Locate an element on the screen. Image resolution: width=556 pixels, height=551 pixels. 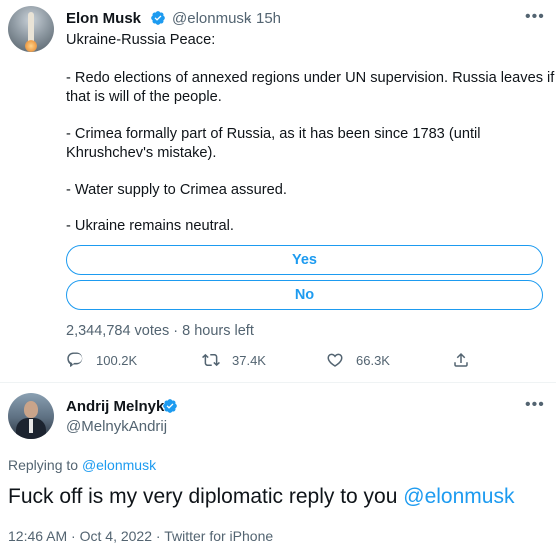
poll-option-no: No is located at coordinates (304, 295).